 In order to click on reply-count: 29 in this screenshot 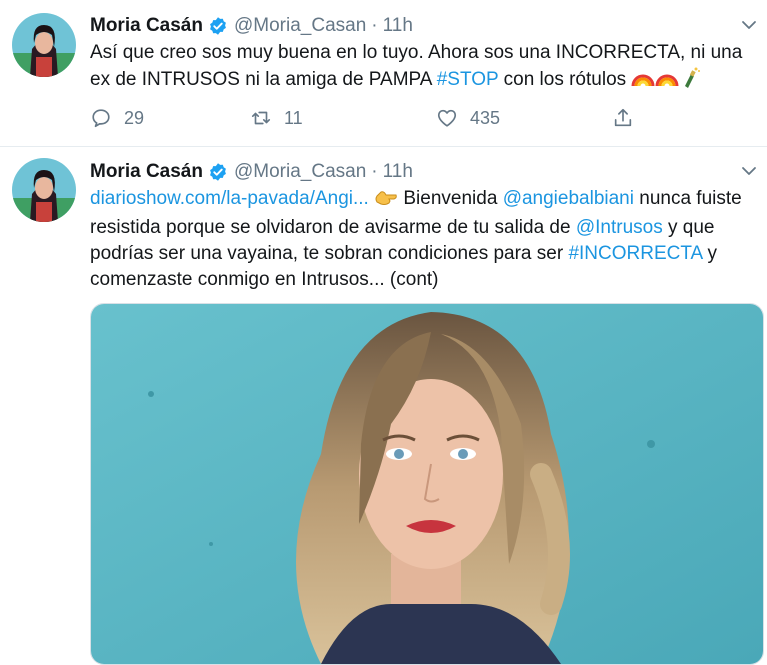, I will do `click(134, 117)`.